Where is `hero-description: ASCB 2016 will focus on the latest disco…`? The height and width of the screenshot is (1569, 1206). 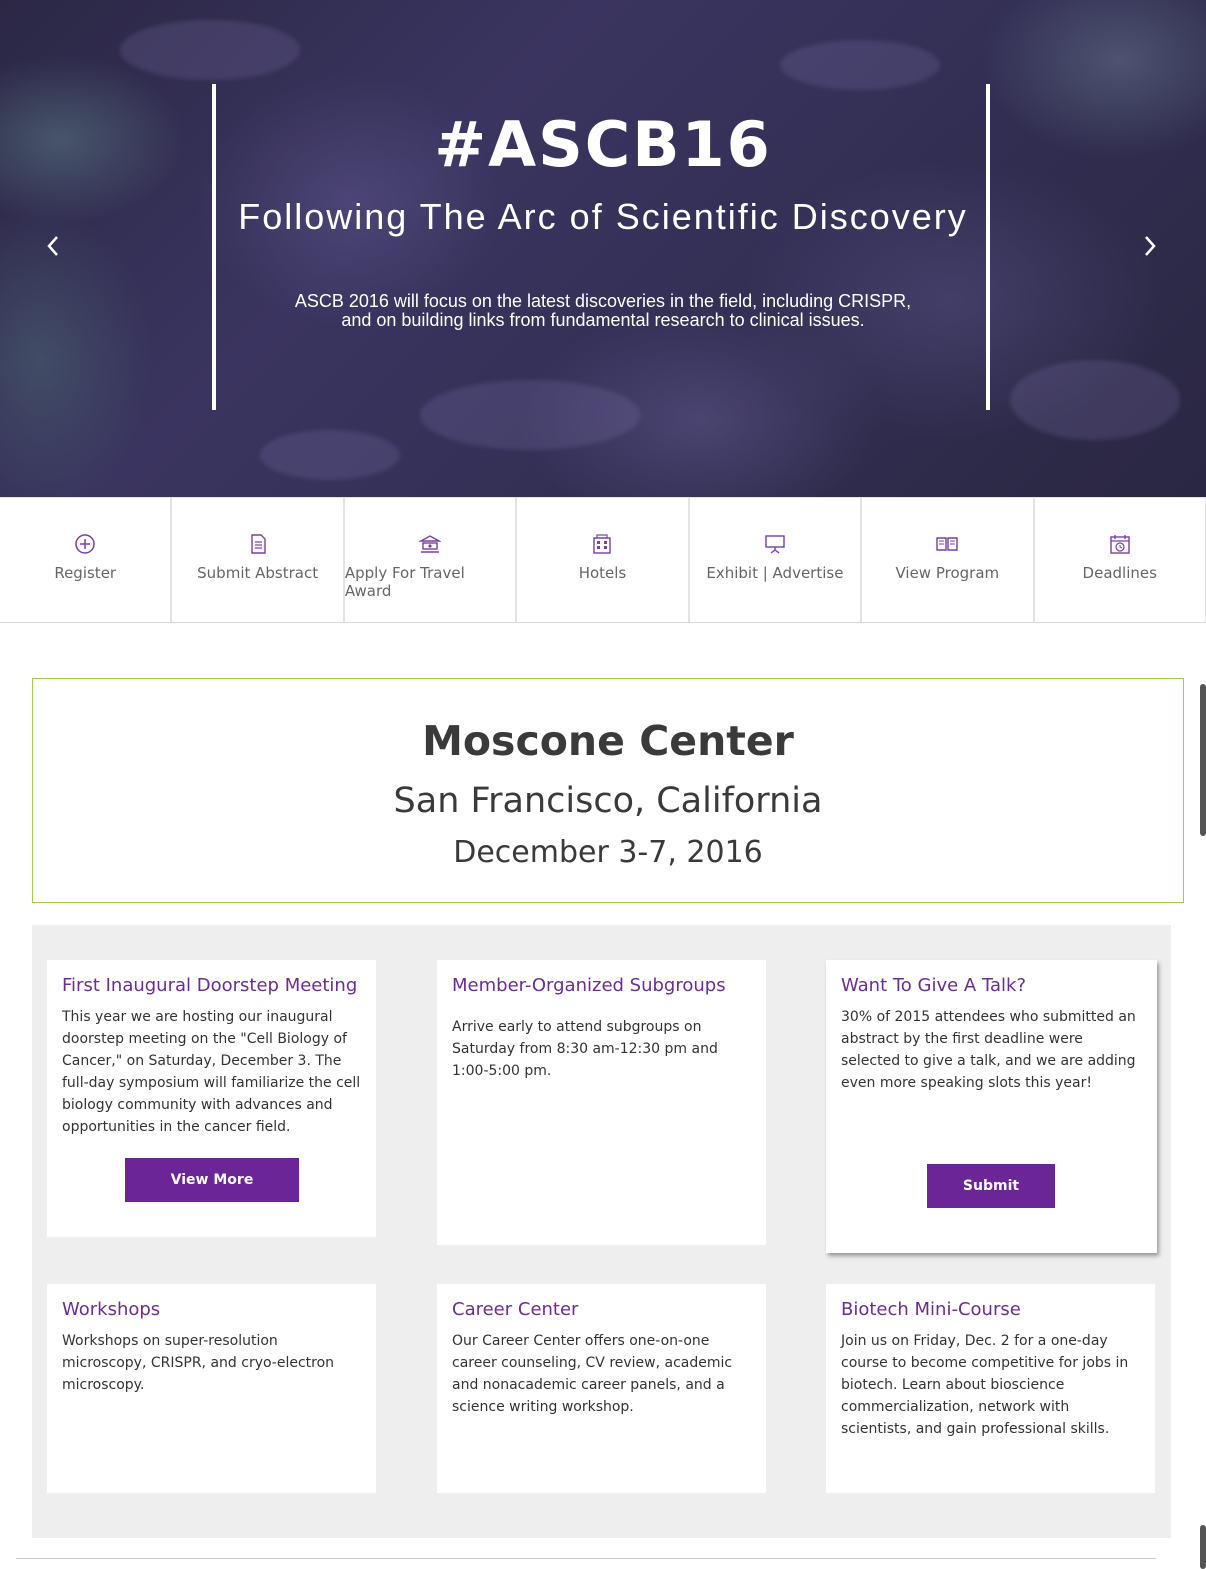
hero-description: ASCB 2016 will focus on the latest disco… is located at coordinates (603, 311).